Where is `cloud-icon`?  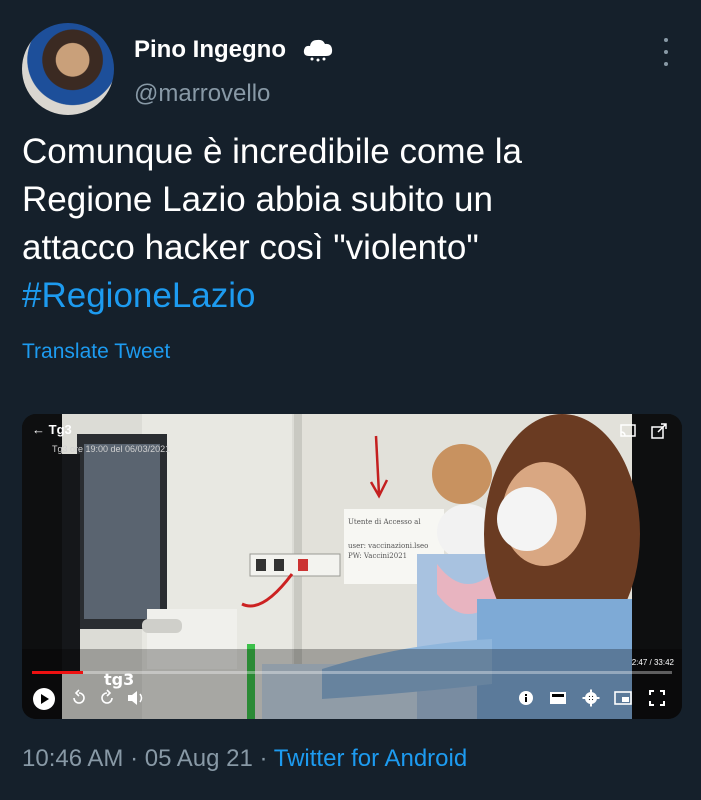
cloud-icon is located at coordinates (318, 50).